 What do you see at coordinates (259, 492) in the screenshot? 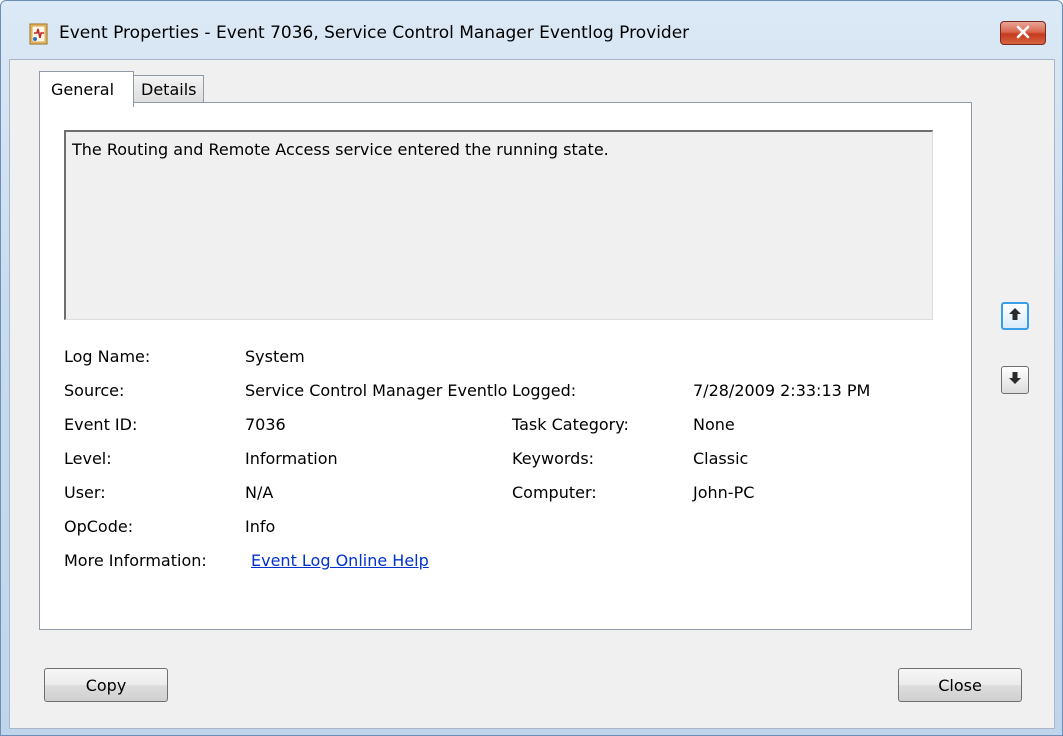
I see `user-value: N/A` at bounding box center [259, 492].